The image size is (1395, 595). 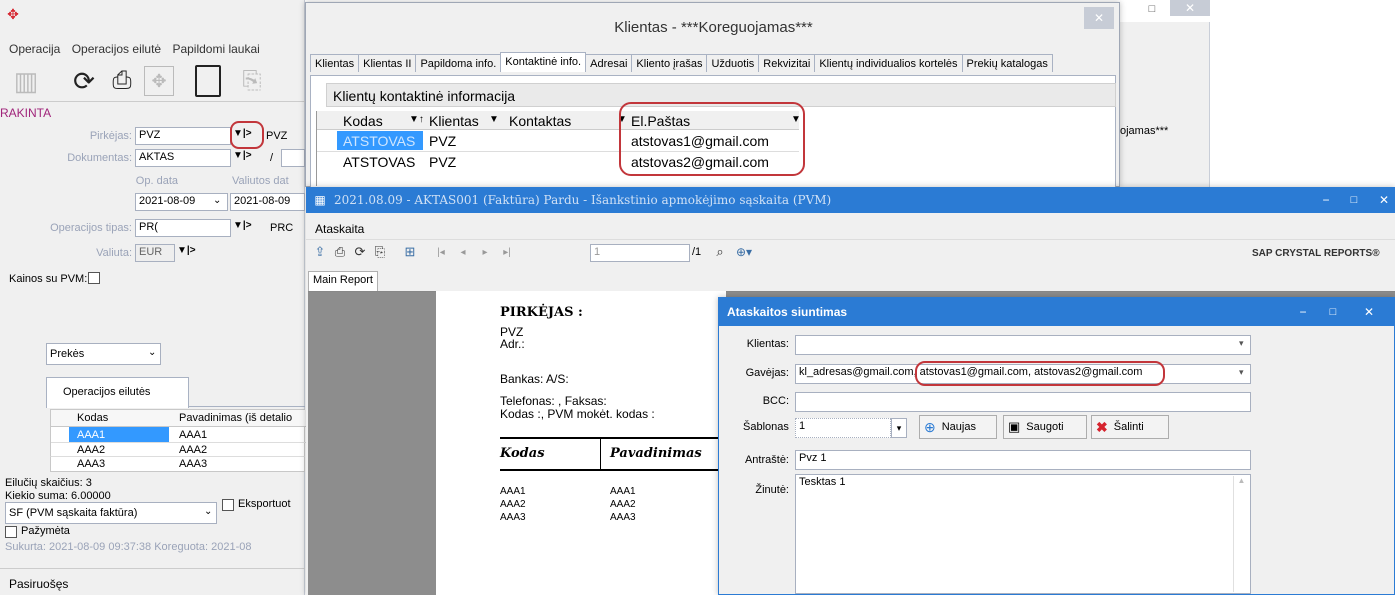 I want to click on header-klientas-filter-icon: ▼, so click(x=494, y=119).